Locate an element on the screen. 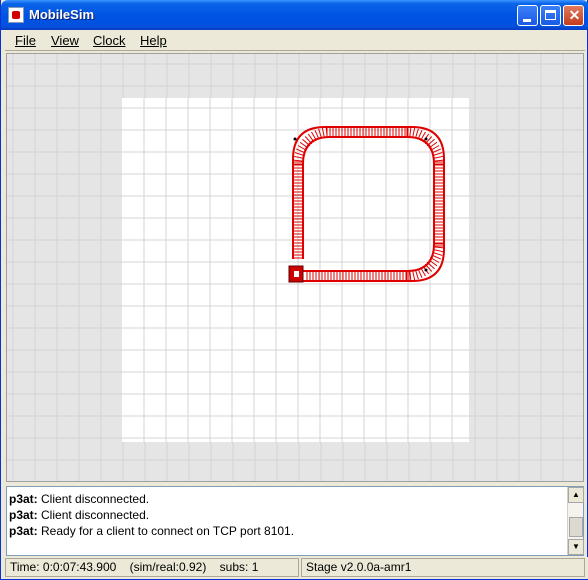 The height and width of the screenshot is (580, 588). scroll-down-button: ▼ is located at coordinates (576, 547).